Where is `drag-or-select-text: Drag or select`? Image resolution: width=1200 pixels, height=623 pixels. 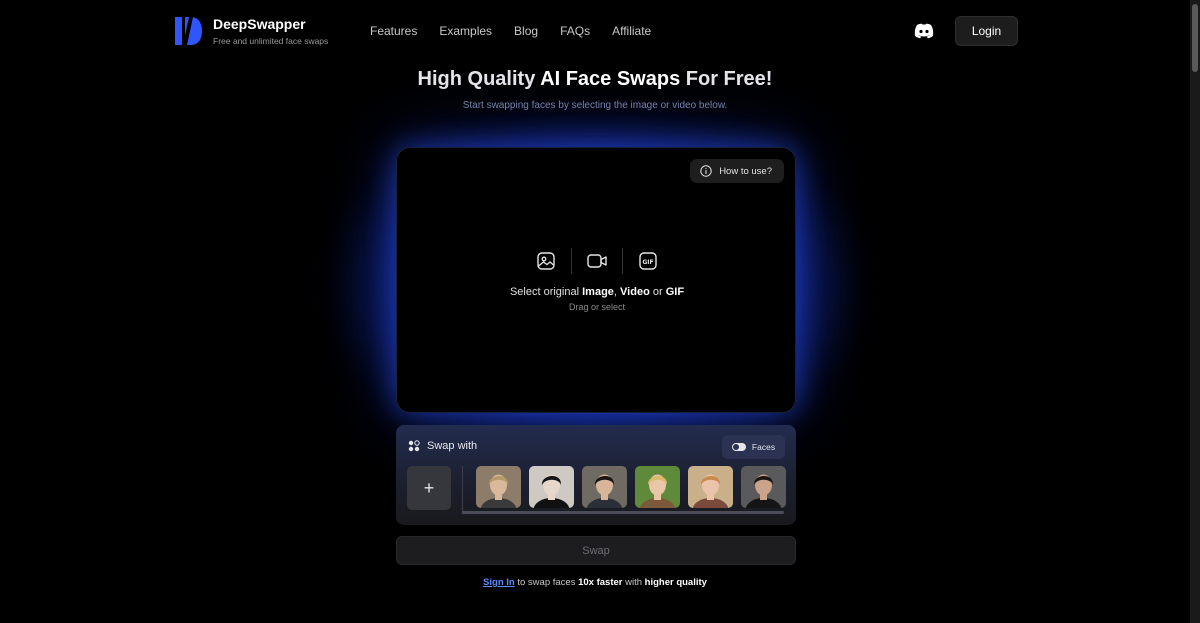
drag-or-select-text: Drag or select is located at coordinates (597, 307).